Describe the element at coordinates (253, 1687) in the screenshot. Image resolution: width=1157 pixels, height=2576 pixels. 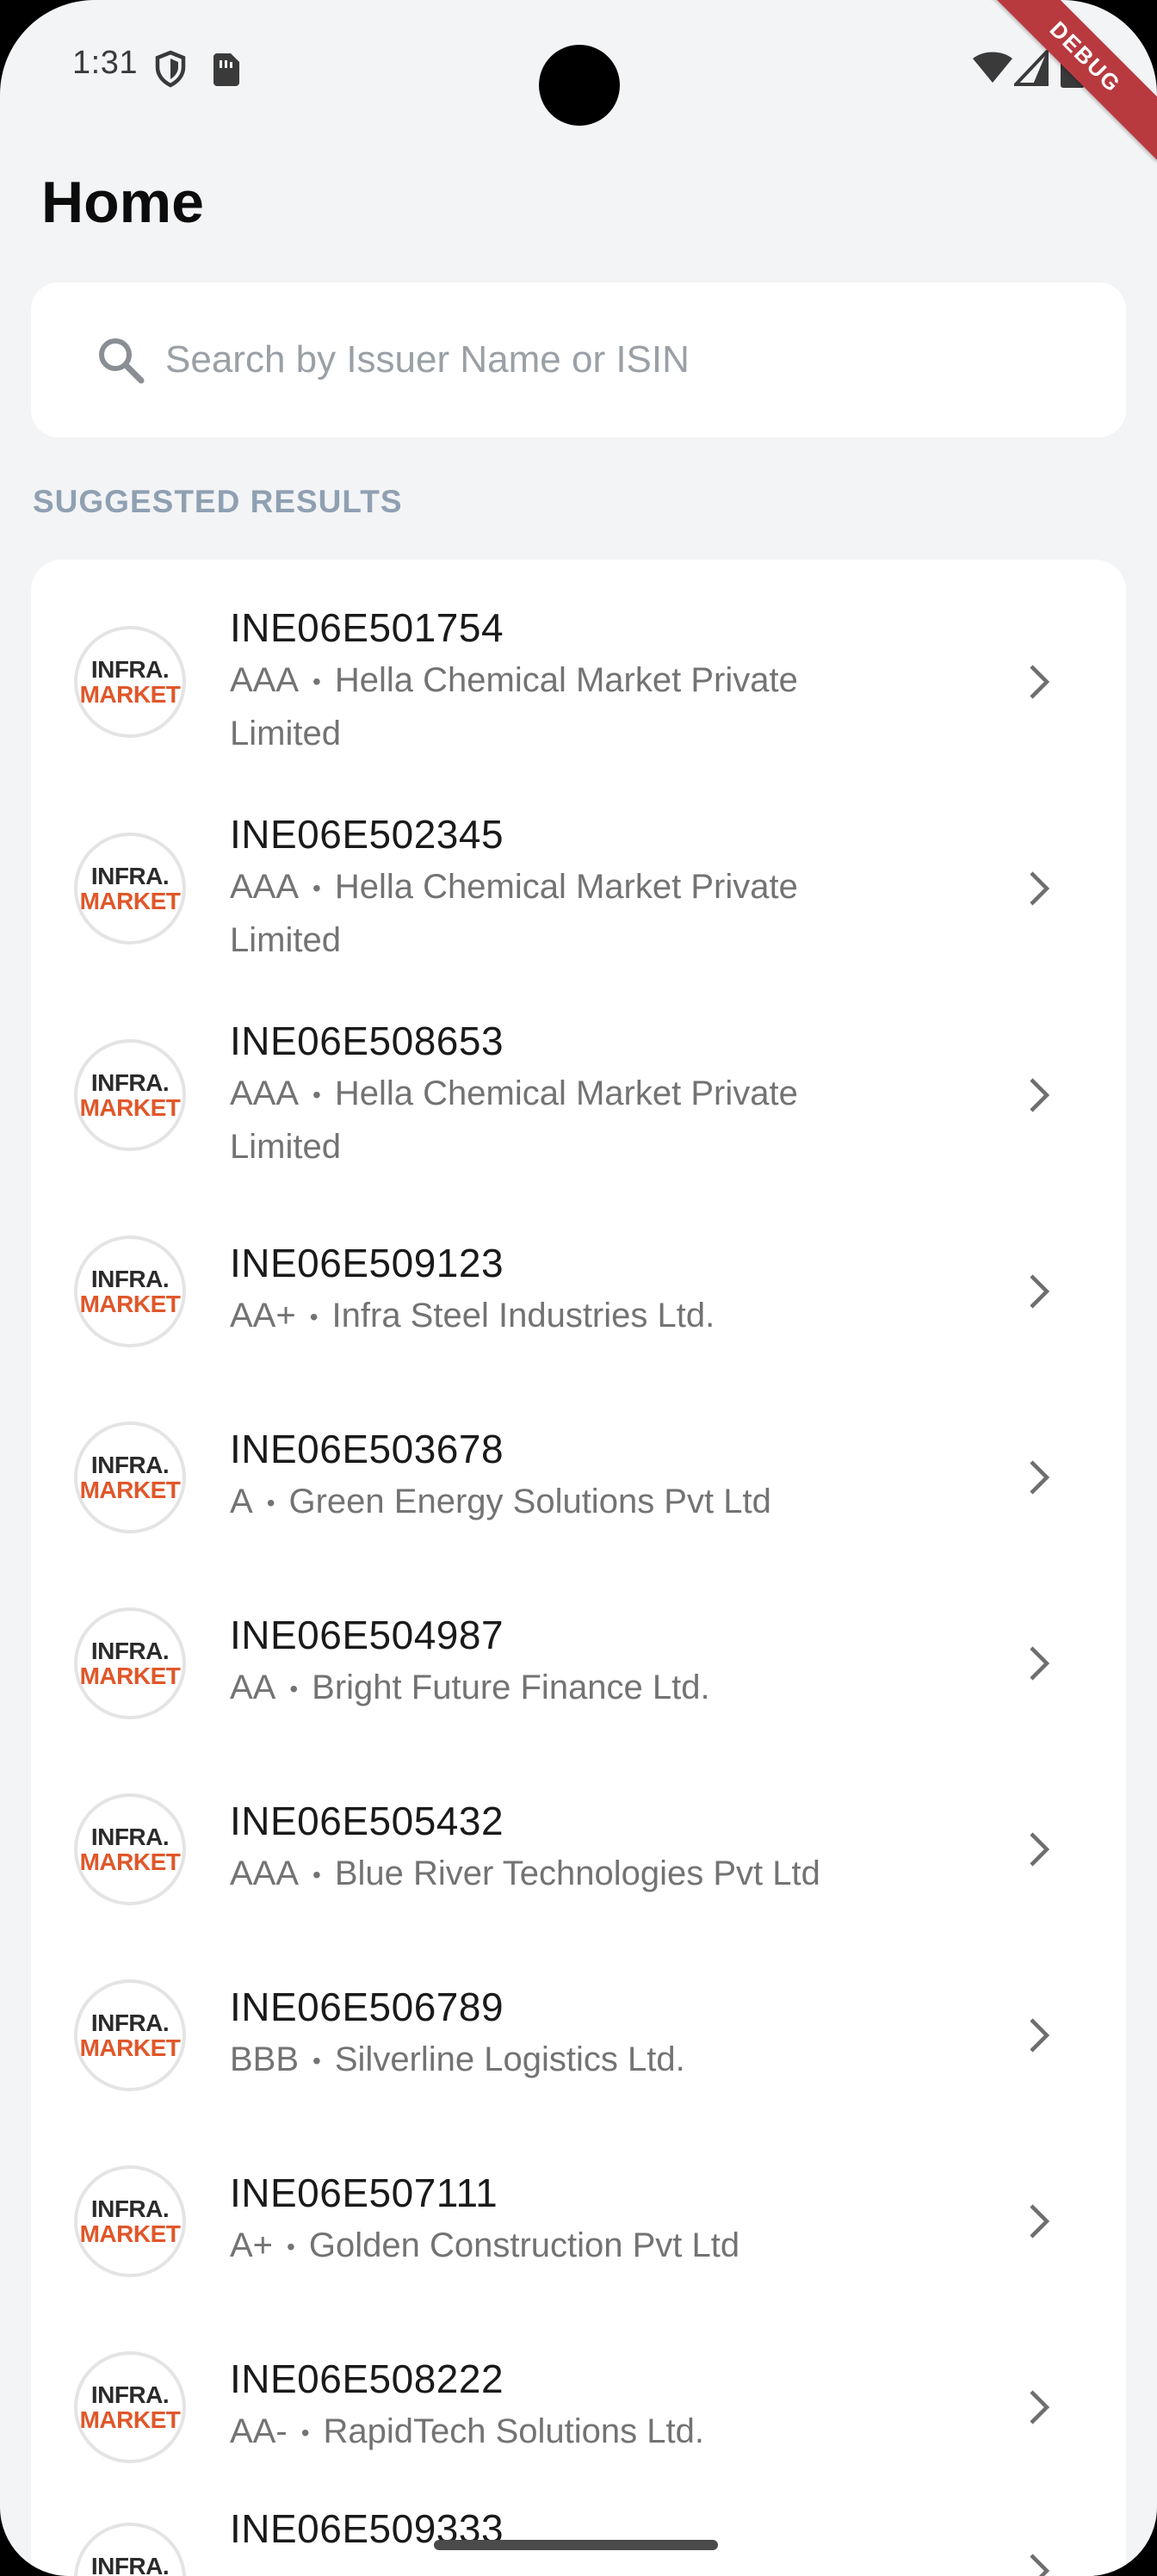
I see `rating-label: AA` at that location.